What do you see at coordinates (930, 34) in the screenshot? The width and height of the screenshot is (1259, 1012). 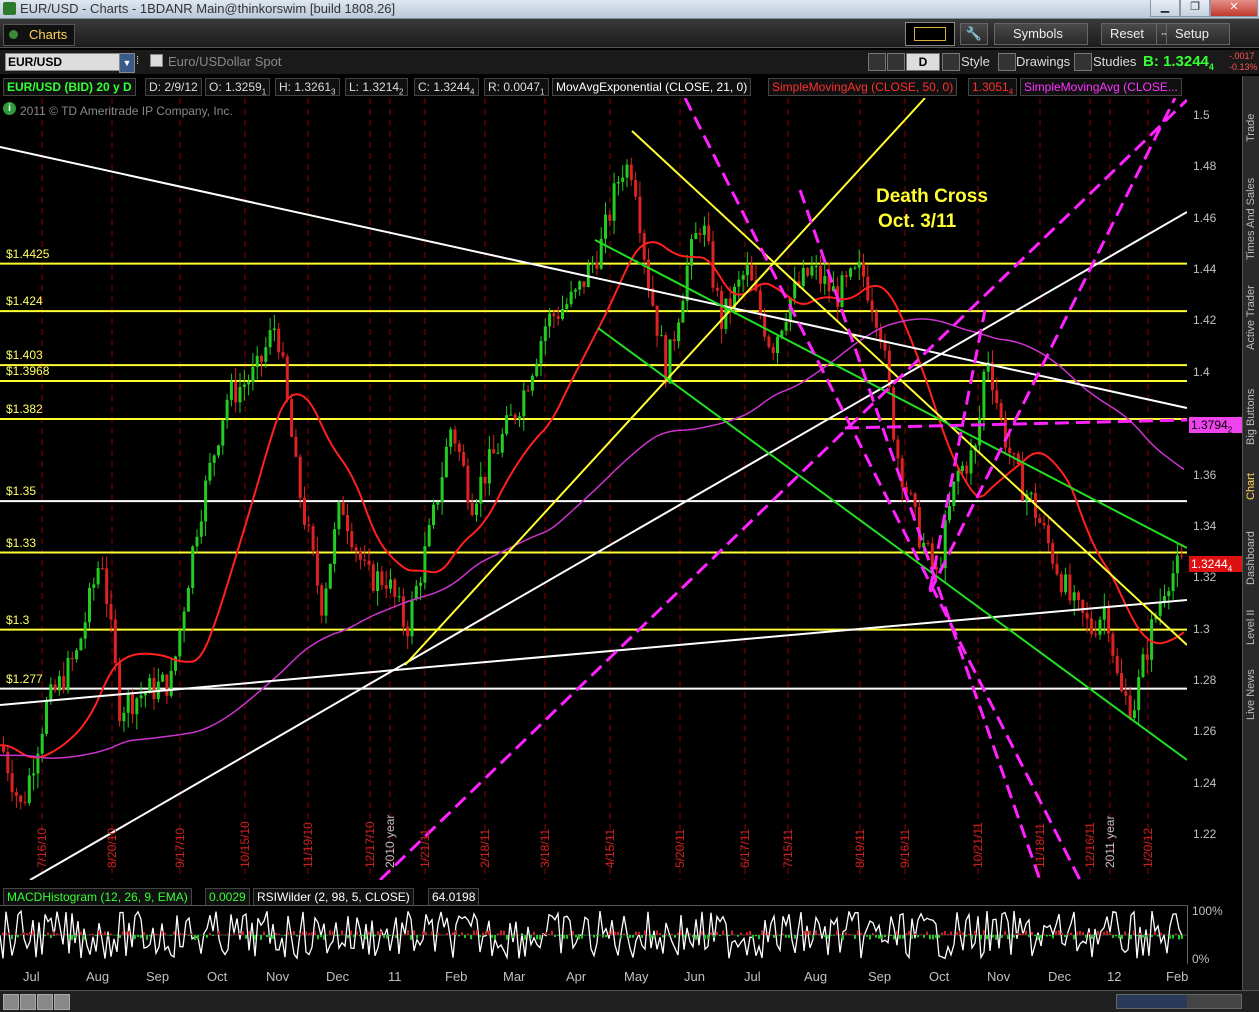 I see `link-box` at bounding box center [930, 34].